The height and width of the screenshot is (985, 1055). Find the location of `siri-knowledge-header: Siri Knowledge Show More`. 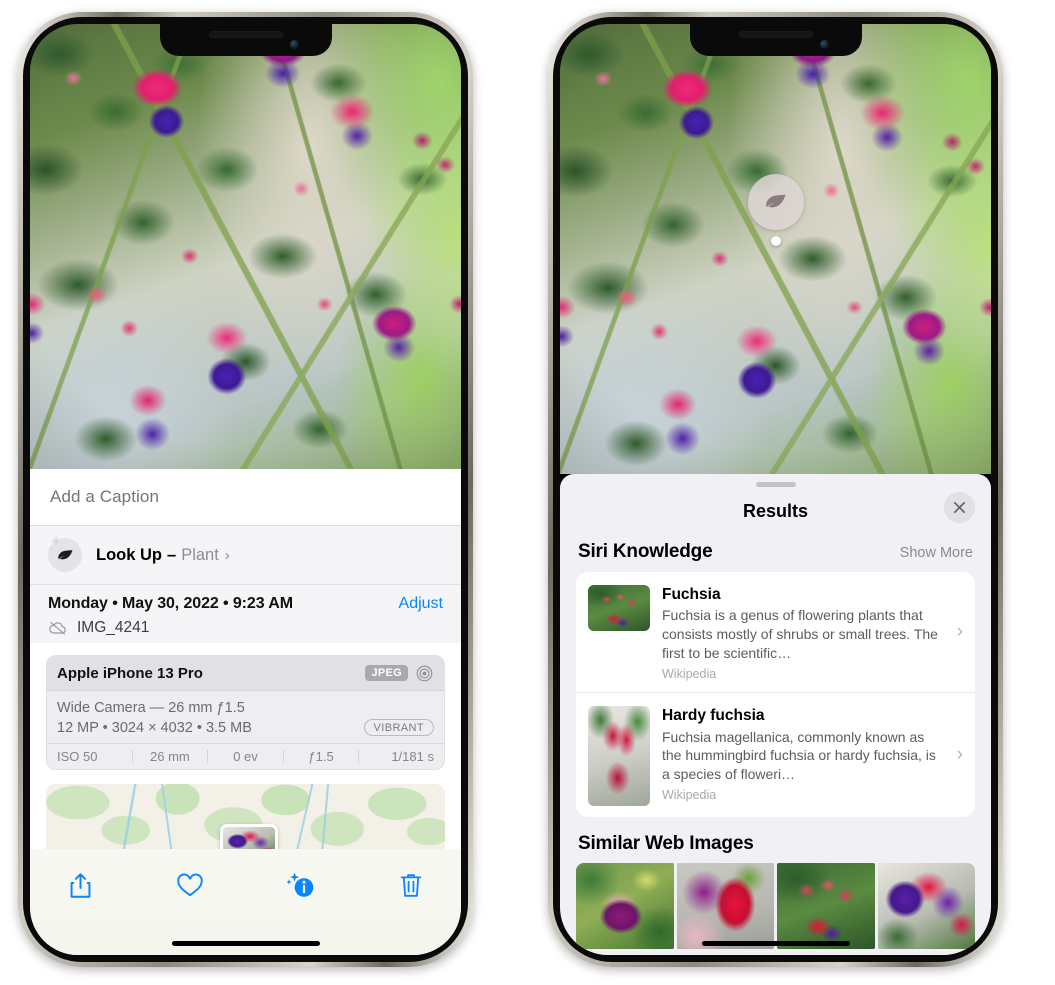

siri-knowledge-header: Siri Knowledge Show More is located at coordinates (775, 553).